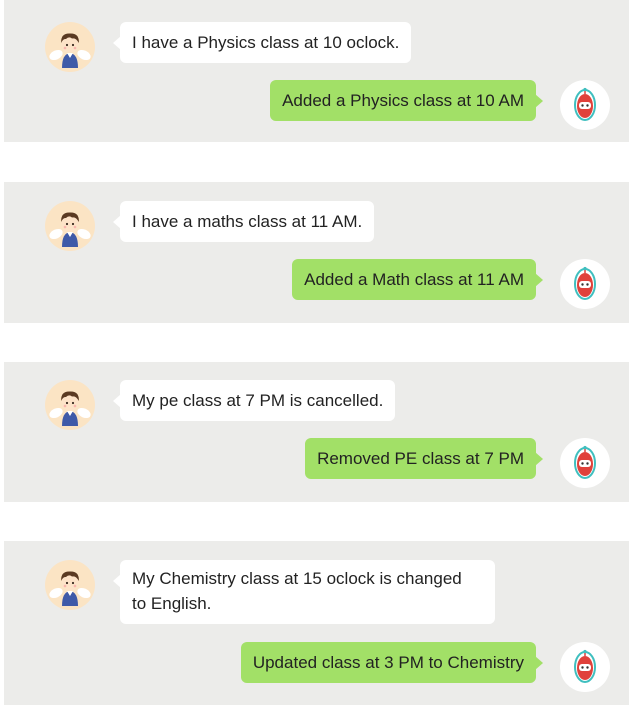 This screenshot has width=635, height=710. What do you see at coordinates (388, 662) in the screenshot?
I see `bot-reply-text: Updated class at 3 PM to Chemistry` at bounding box center [388, 662].